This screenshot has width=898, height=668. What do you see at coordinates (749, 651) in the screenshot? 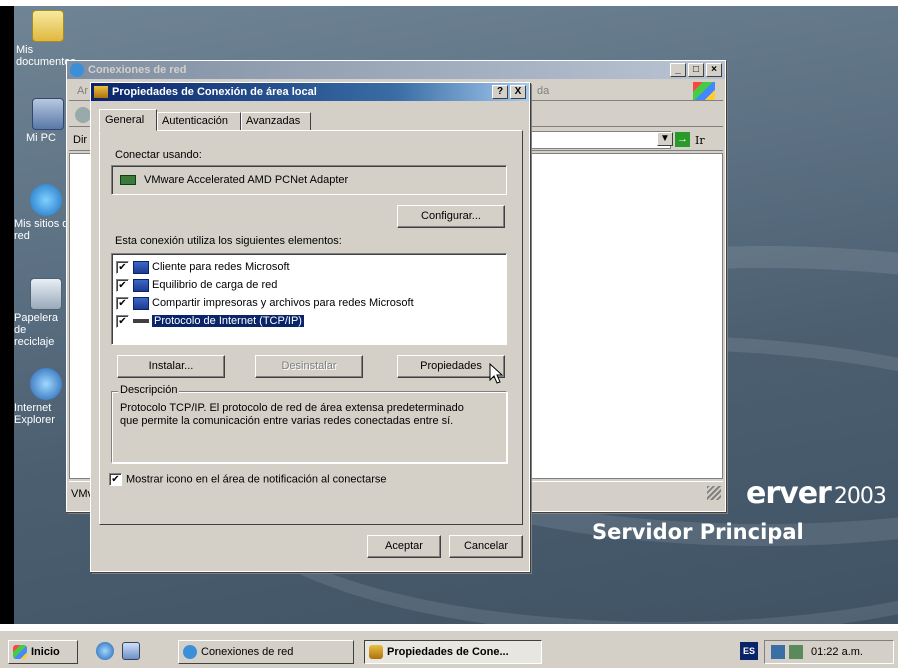
I see `language-indicator: ES` at bounding box center [749, 651].